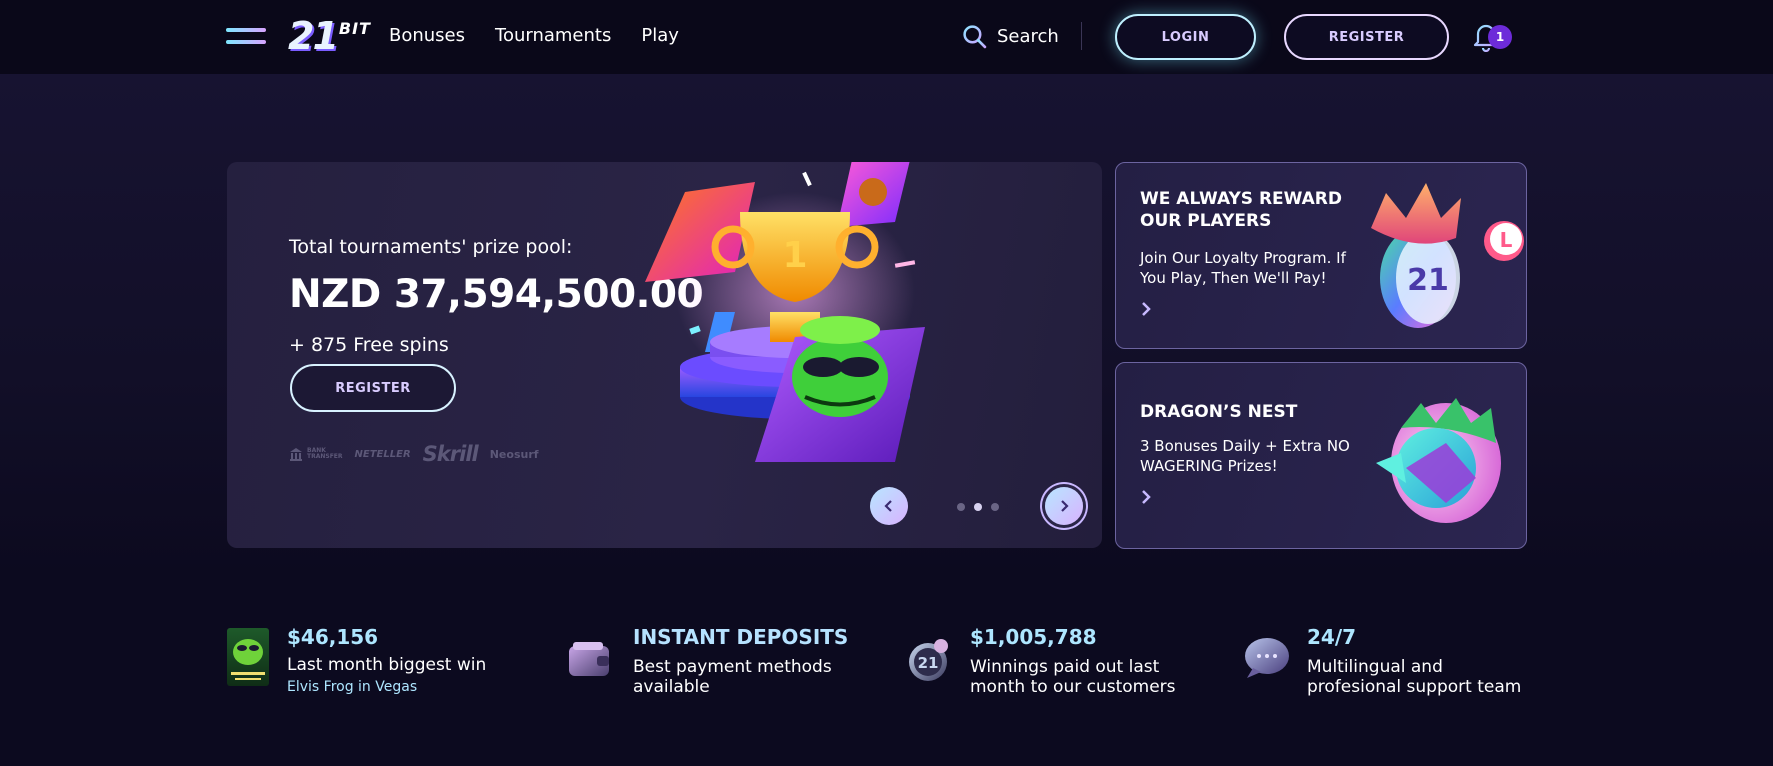 The width and height of the screenshot is (1773, 766). Describe the element at coordinates (1506, 240) in the screenshot. I see `svg-text: L` at that location.